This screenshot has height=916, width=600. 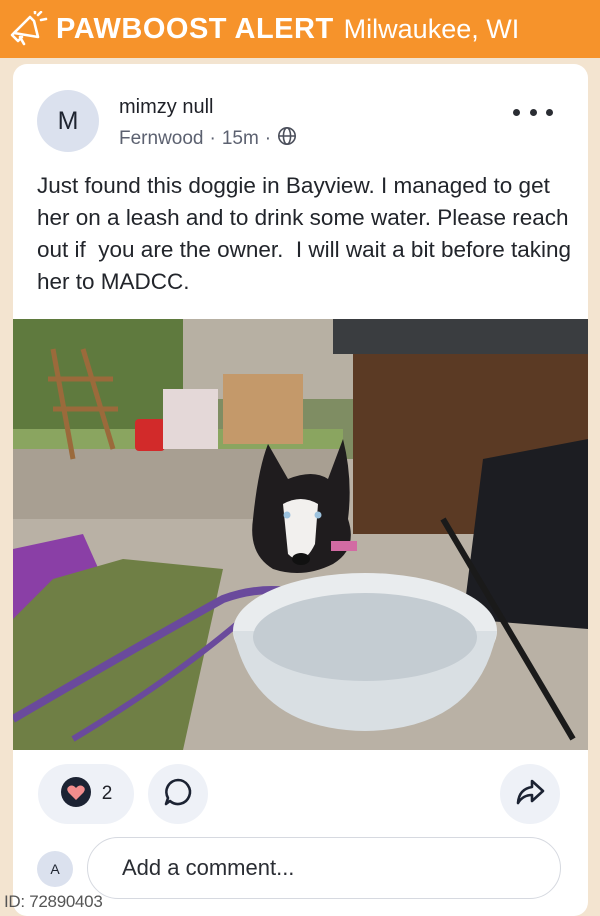 I want to click on comment-button, so click(x=178, y=794).